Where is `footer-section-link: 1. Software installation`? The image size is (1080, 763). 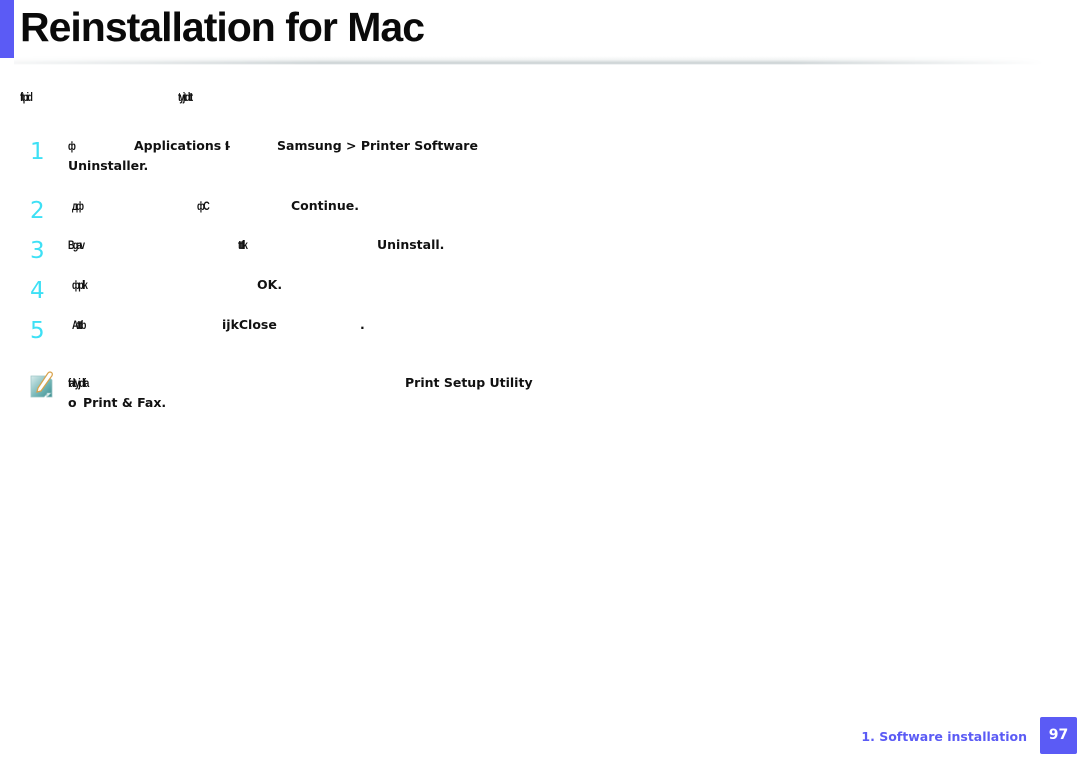
footer-section-link: 1. Software installation is located at coordinates (944, 736).